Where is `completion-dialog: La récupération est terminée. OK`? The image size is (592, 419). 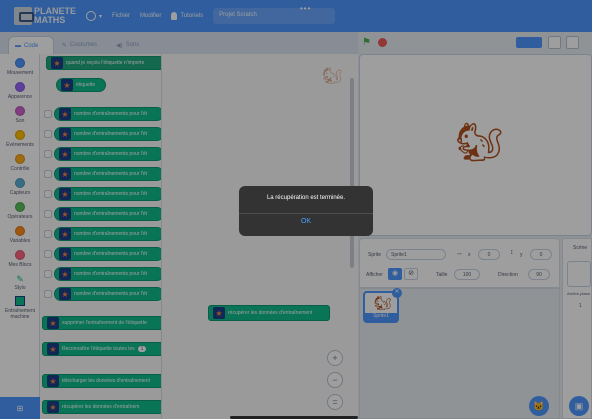
completion-dialog: La récupération est terminée. OK is located at coordinates (306, 211).